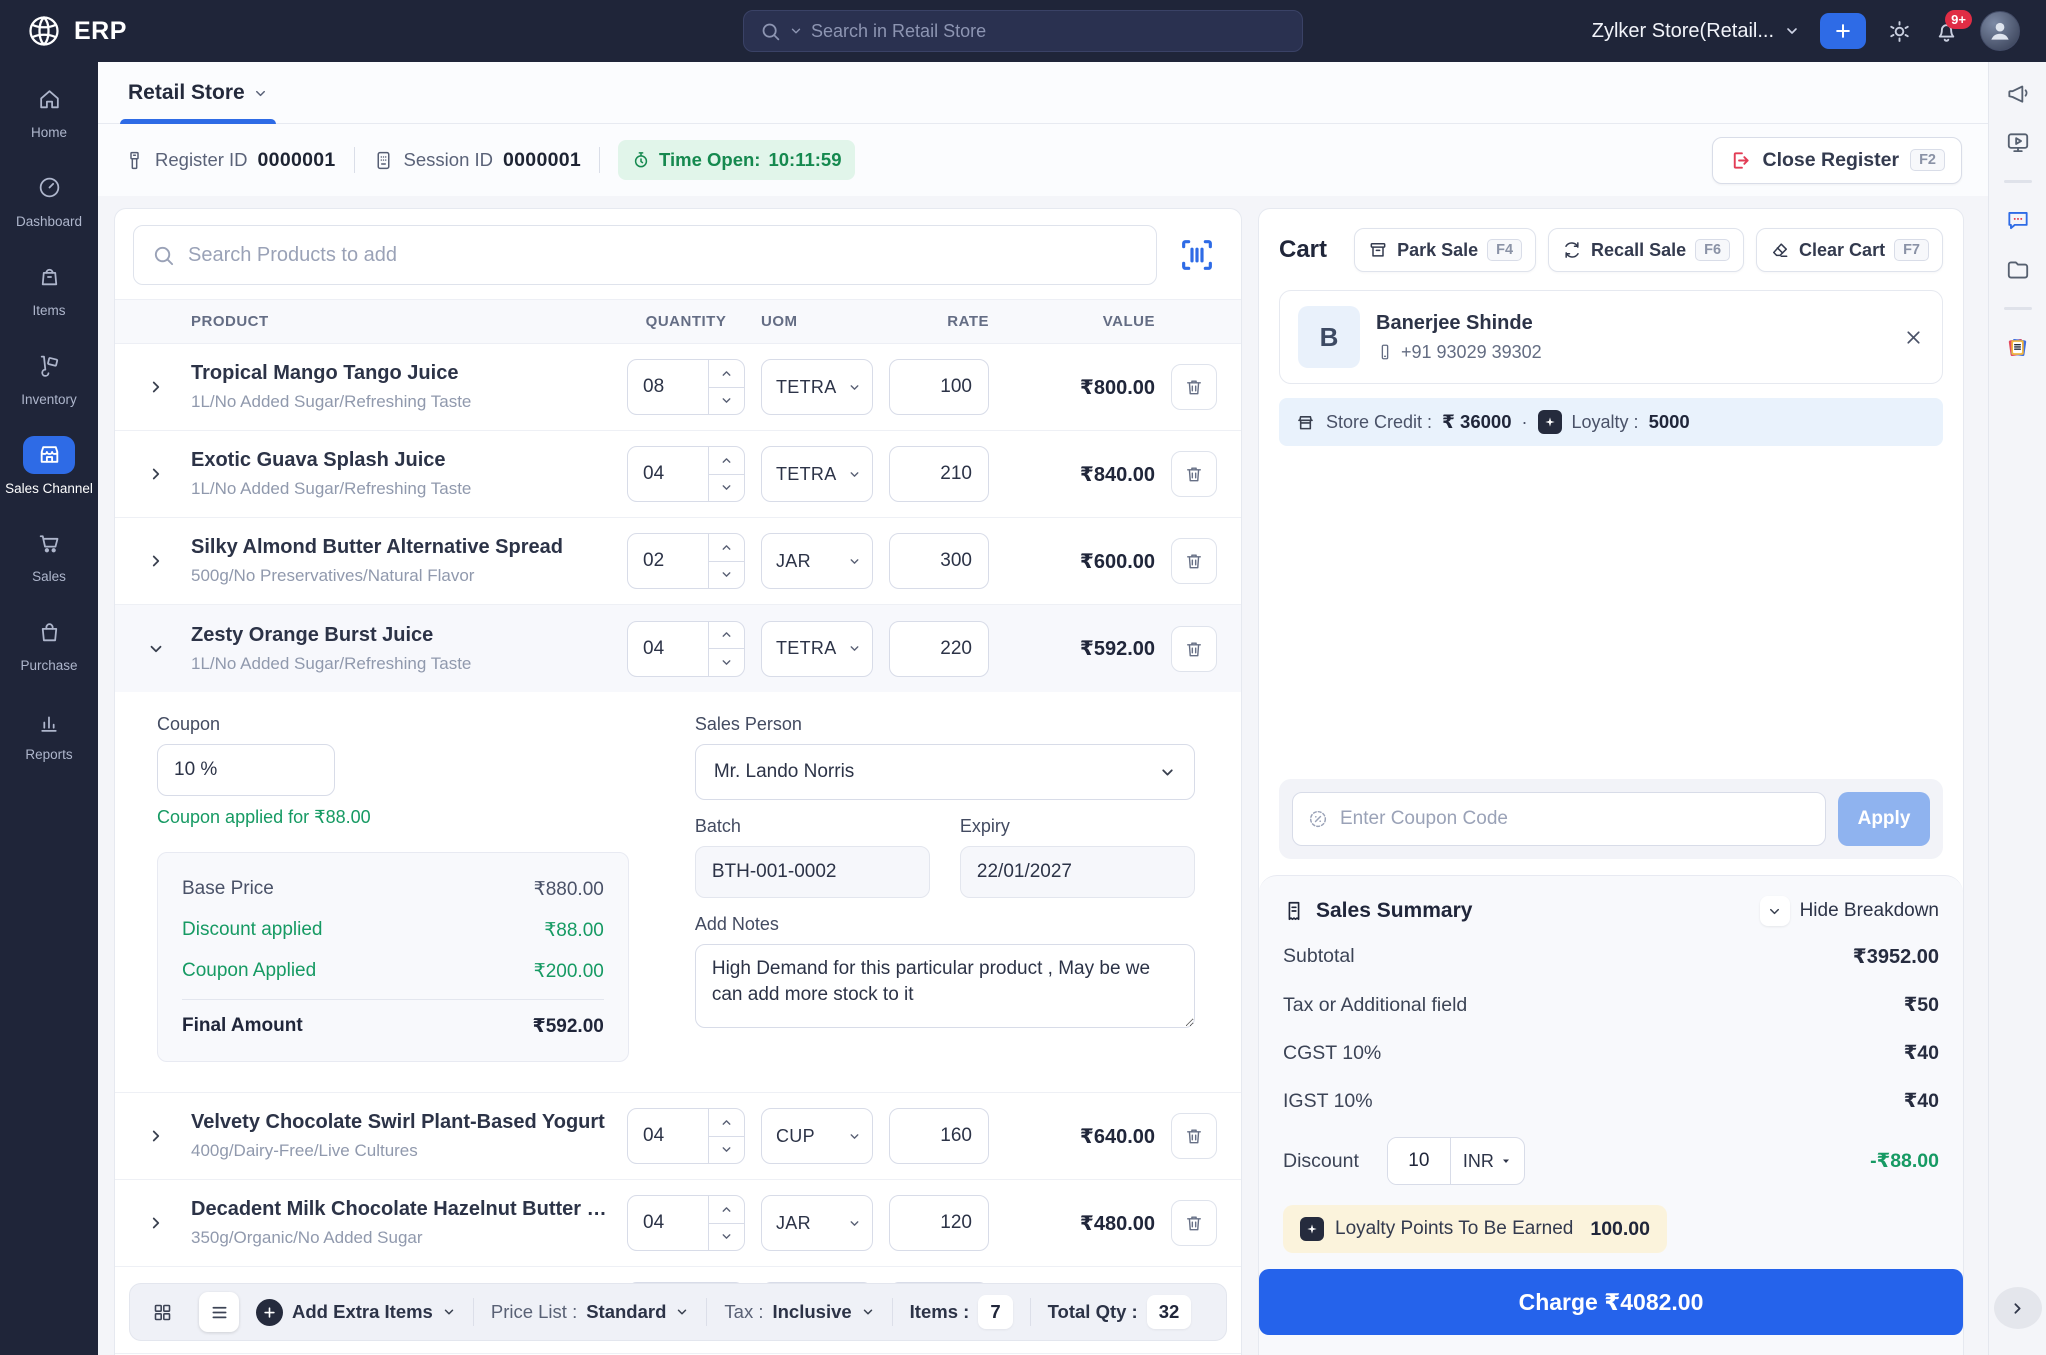 This screenshot has width=2046, height=1355. I want to click on hide-breakdown-toggle: Hide Breakdown, so click(1849, 911).